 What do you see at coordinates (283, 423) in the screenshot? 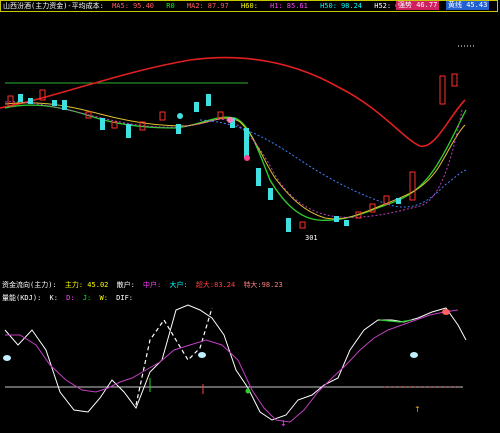
I see `kdj-down-arrow: ↓` at bounding box center [283, 423].